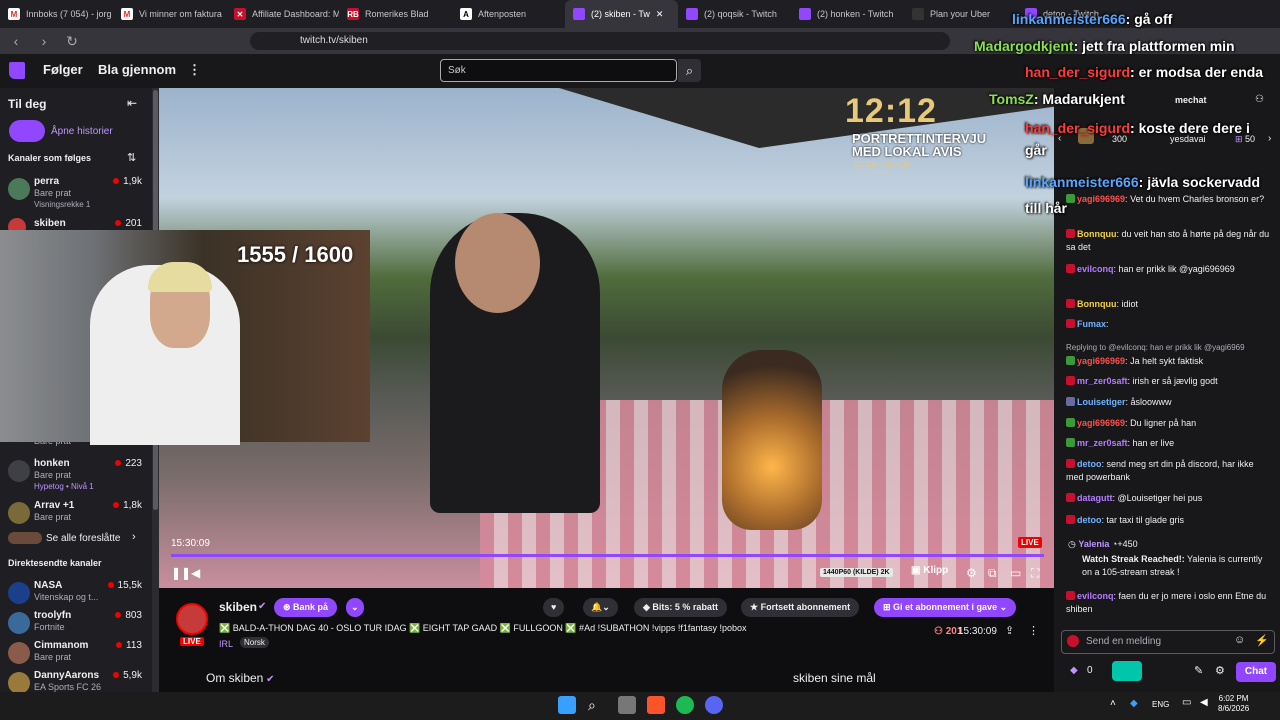 Image resolution: width=1280 pixels, height=720 pixels. What do you see at coordinates (977, 631) in the screenshot?
I see `uptime: 15:30:09` at bounding box center [977, 631].